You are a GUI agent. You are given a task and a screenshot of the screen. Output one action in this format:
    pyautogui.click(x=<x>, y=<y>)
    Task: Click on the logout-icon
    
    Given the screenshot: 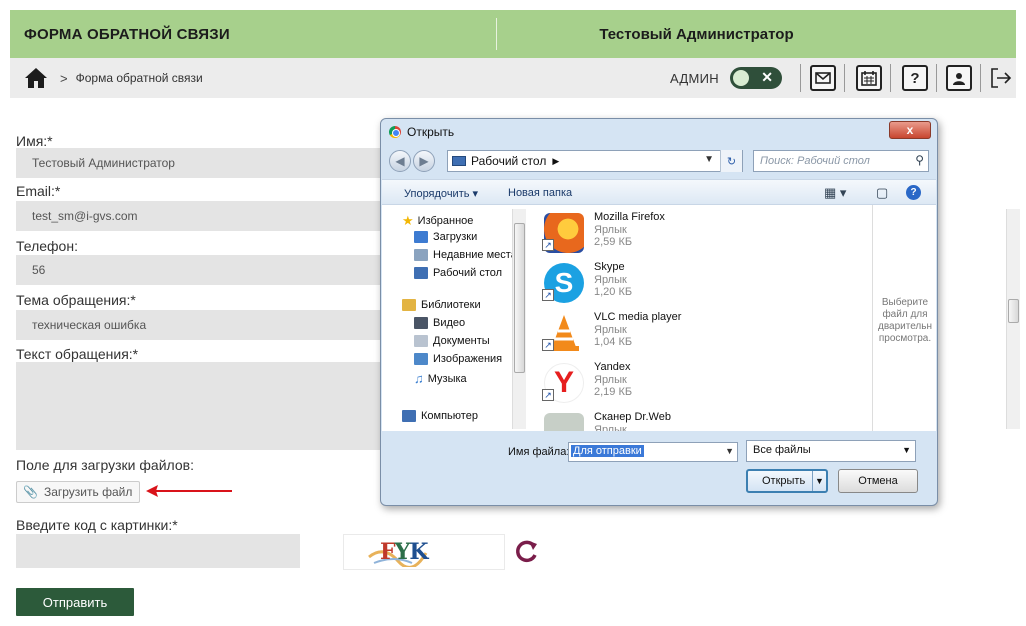 What is the action you would take?
    pyautogui.click(x=1001, y=78)
    